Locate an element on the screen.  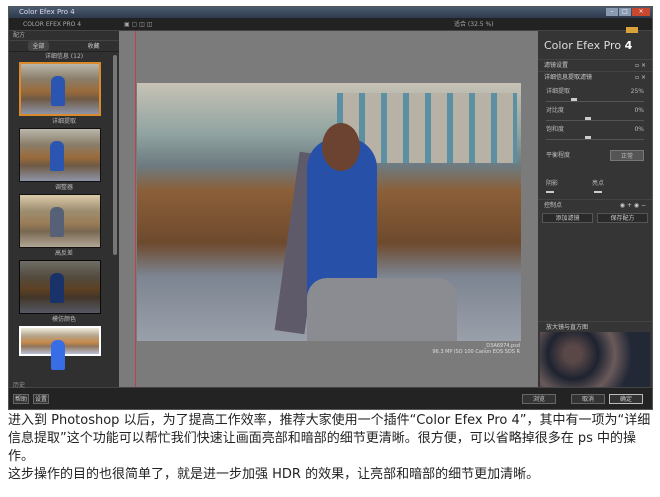
scrollbar is located at coordinates (115, 155).